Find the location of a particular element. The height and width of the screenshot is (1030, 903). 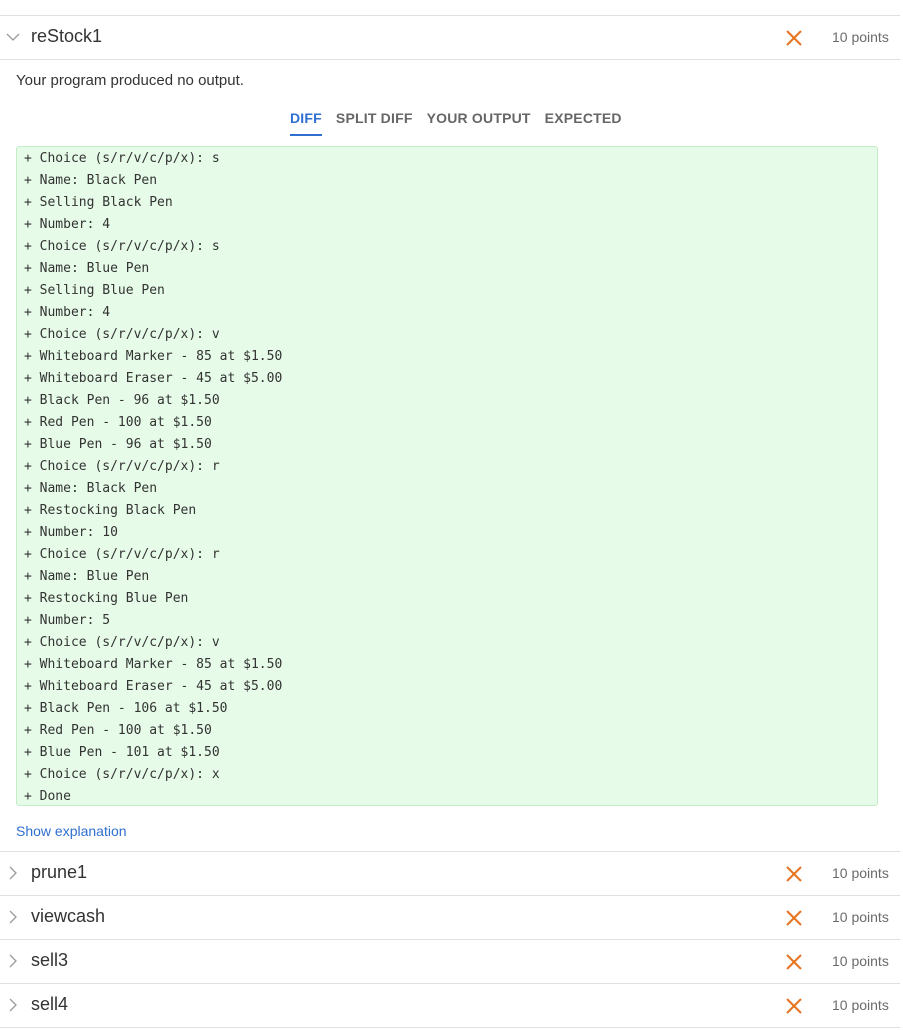

test-name: viewcash is located at coordinates (68, 916).